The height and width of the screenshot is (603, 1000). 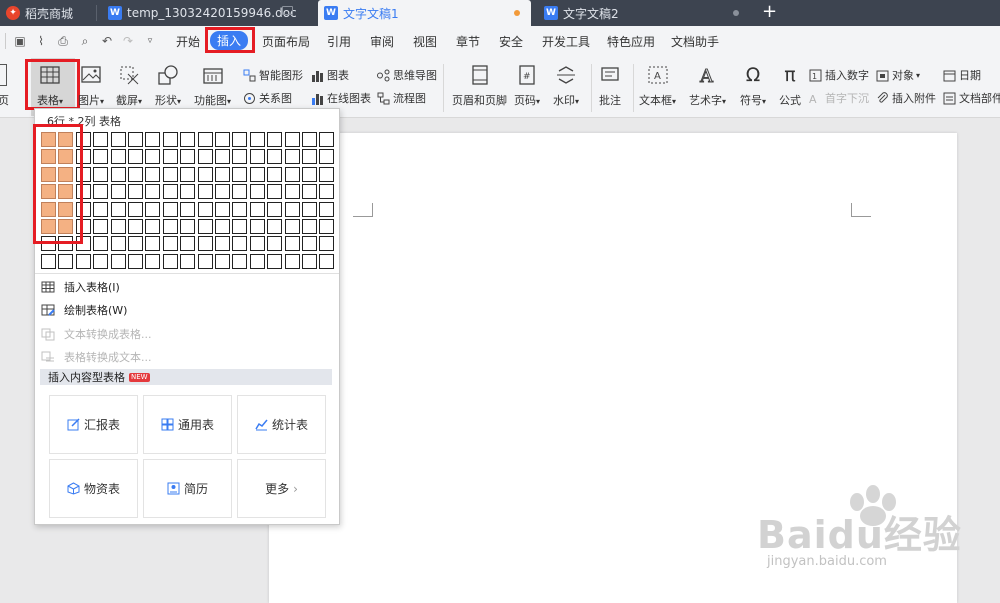 I want to click on draw-table-item: 绘制表格(W), so click(x=84, y=310).